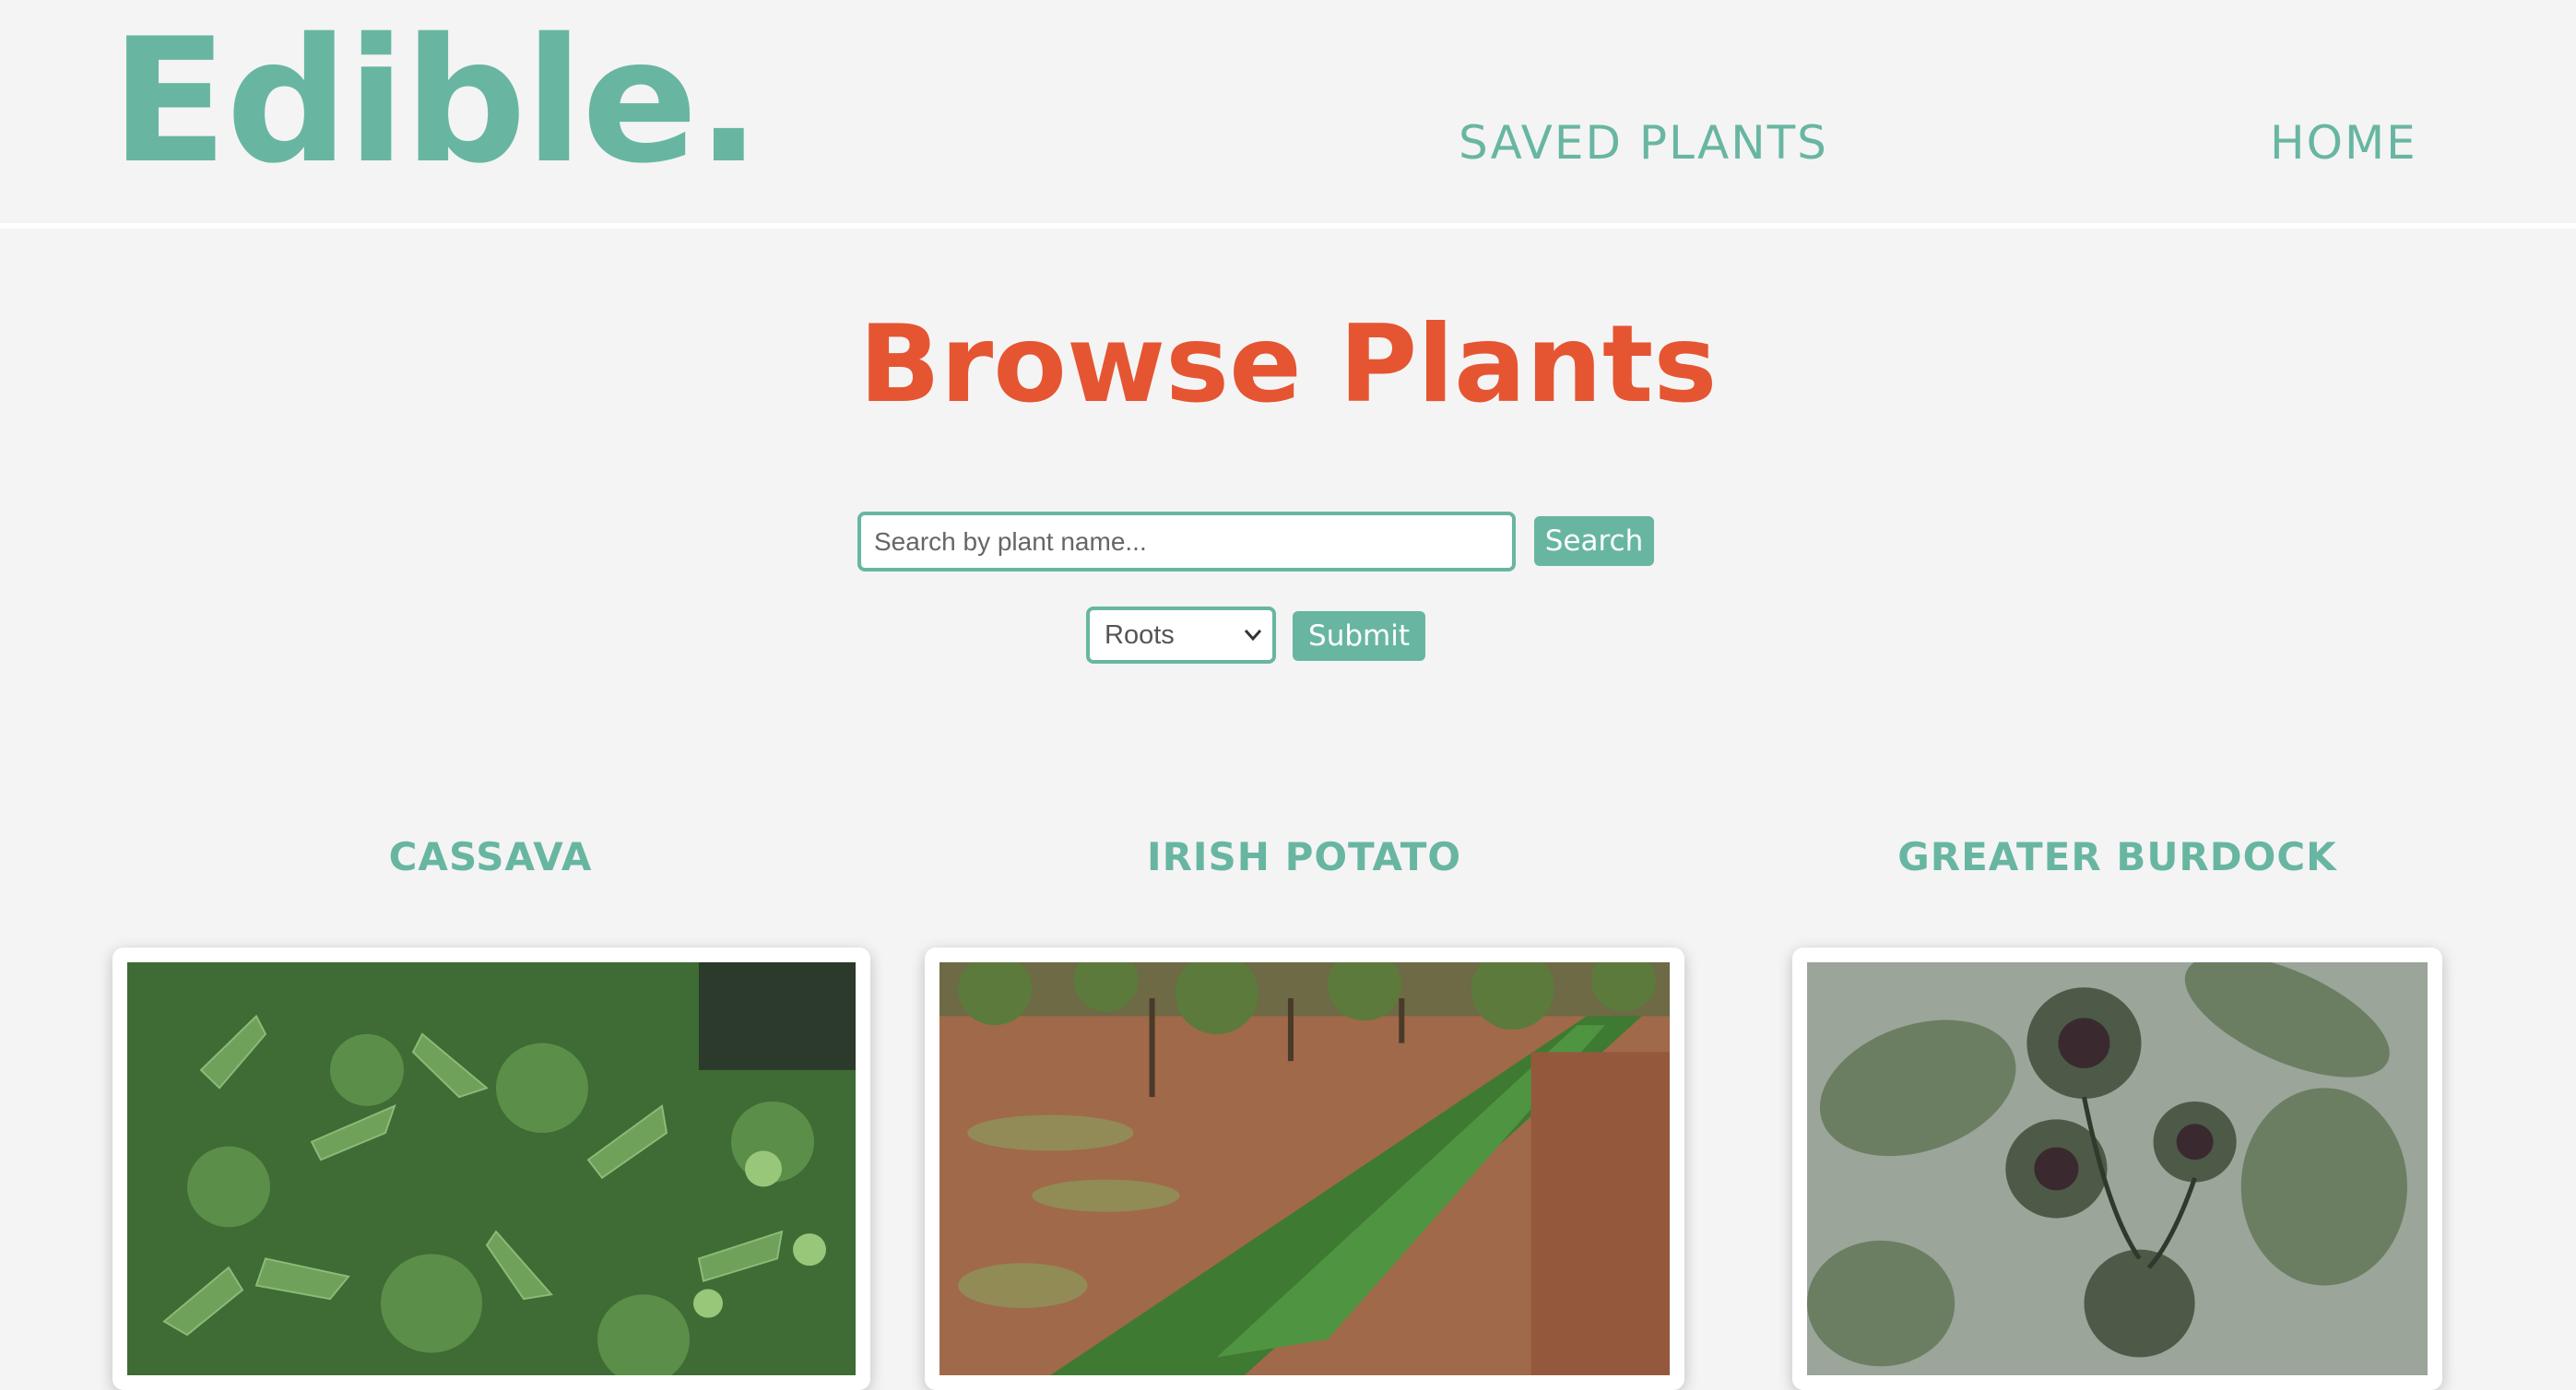  What do you see at coordinates (1181, 635) in the screenshot?
I see `category-select: Roots` at bounding box center [1181, 635].